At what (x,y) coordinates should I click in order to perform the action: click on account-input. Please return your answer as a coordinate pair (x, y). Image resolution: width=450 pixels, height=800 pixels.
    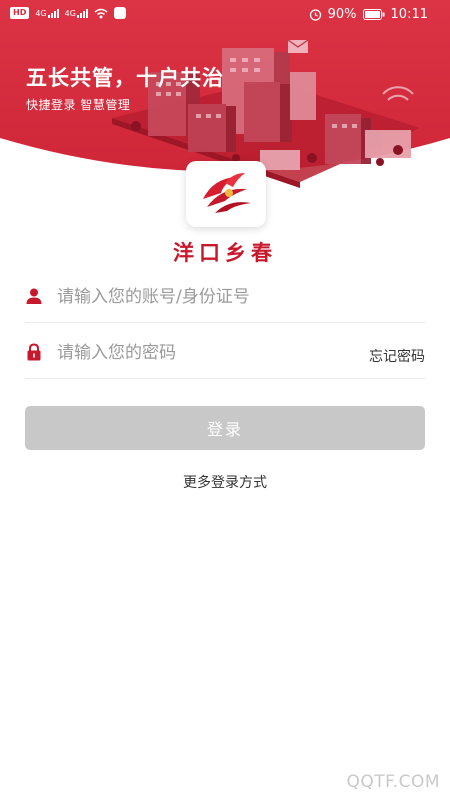
    Looking at the image, I should click on (207, 297).